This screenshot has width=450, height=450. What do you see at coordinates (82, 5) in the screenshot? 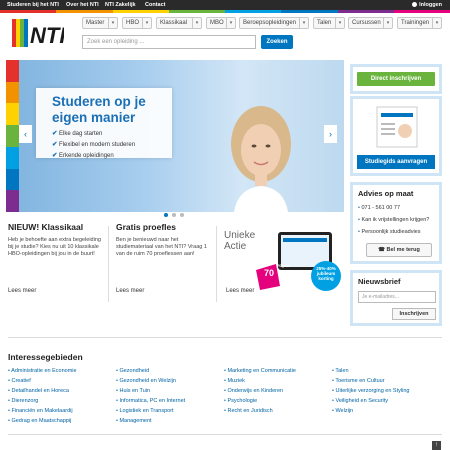
I see `top-link-over: Over het NTI` at bounding box center [82, 5].